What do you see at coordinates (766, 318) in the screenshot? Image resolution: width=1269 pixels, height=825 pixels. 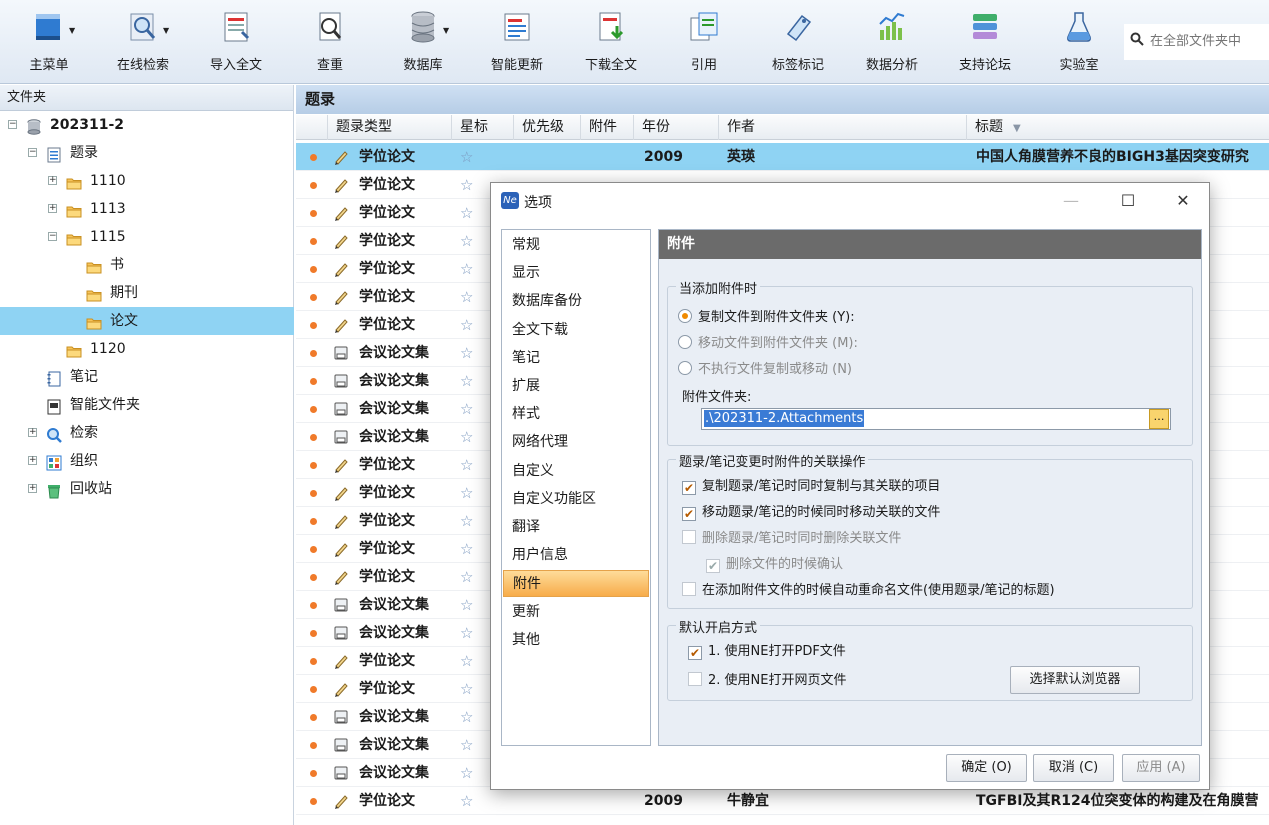 I see `radio-copy-file: 复制文件到附件文件夹 (Y):` at bounding box center [766, 318].